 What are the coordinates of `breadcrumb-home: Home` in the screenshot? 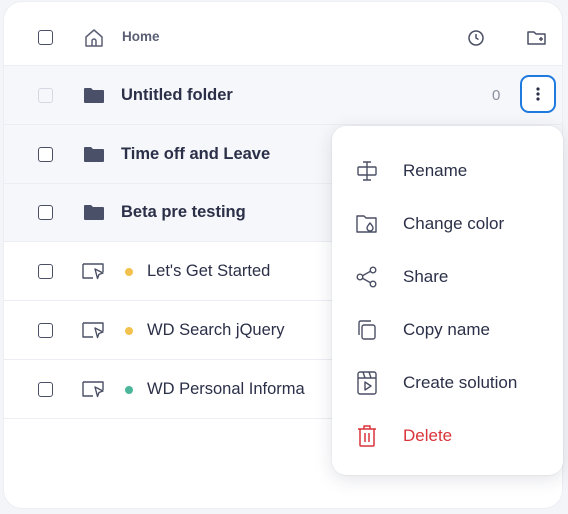 It's located at (141, 36).